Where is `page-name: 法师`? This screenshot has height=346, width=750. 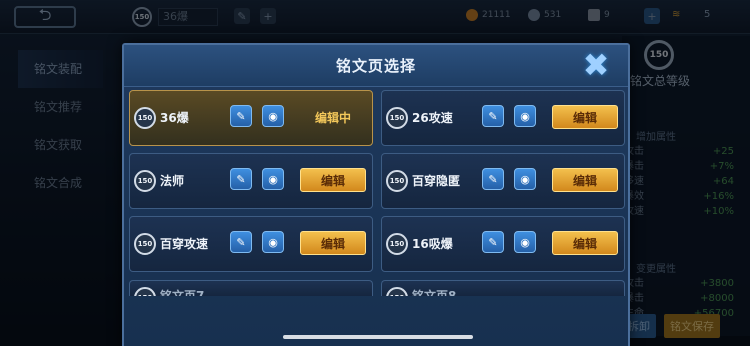 page-name: 法师 is located at coordinates (172, 181).